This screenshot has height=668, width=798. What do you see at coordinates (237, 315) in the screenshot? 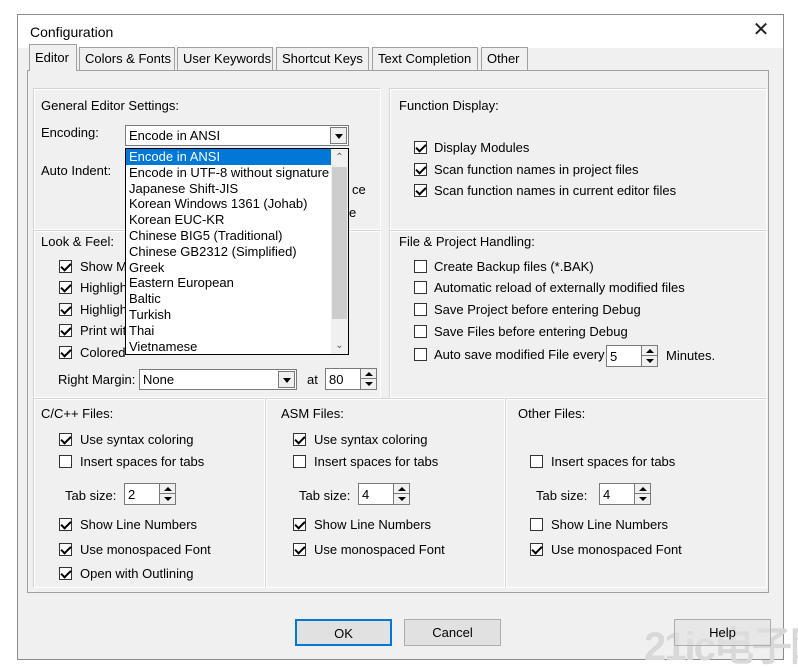
I see `encoding-option: Turkish` at bounding box center [237, 315].